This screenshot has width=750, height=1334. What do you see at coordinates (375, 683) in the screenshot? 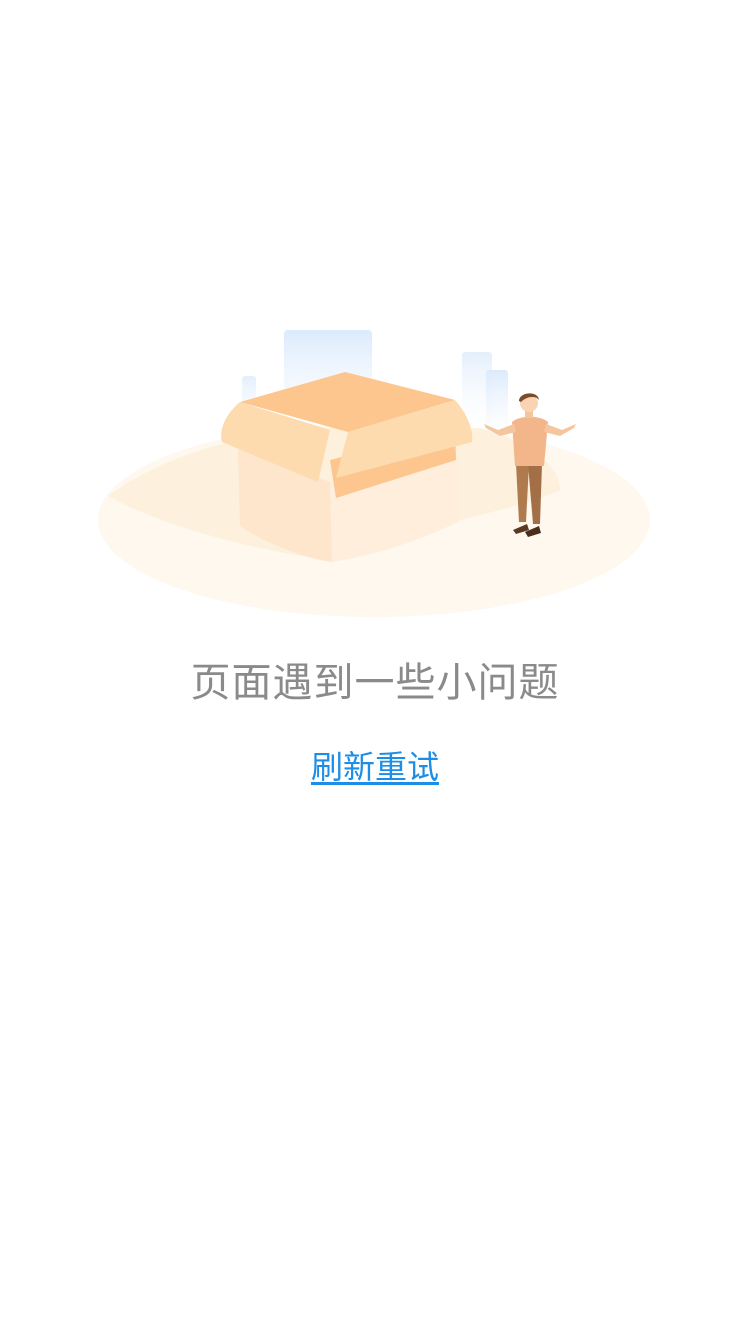
I see `error-message: 页面遇到一些小问题` at bounding box center [375, 683].